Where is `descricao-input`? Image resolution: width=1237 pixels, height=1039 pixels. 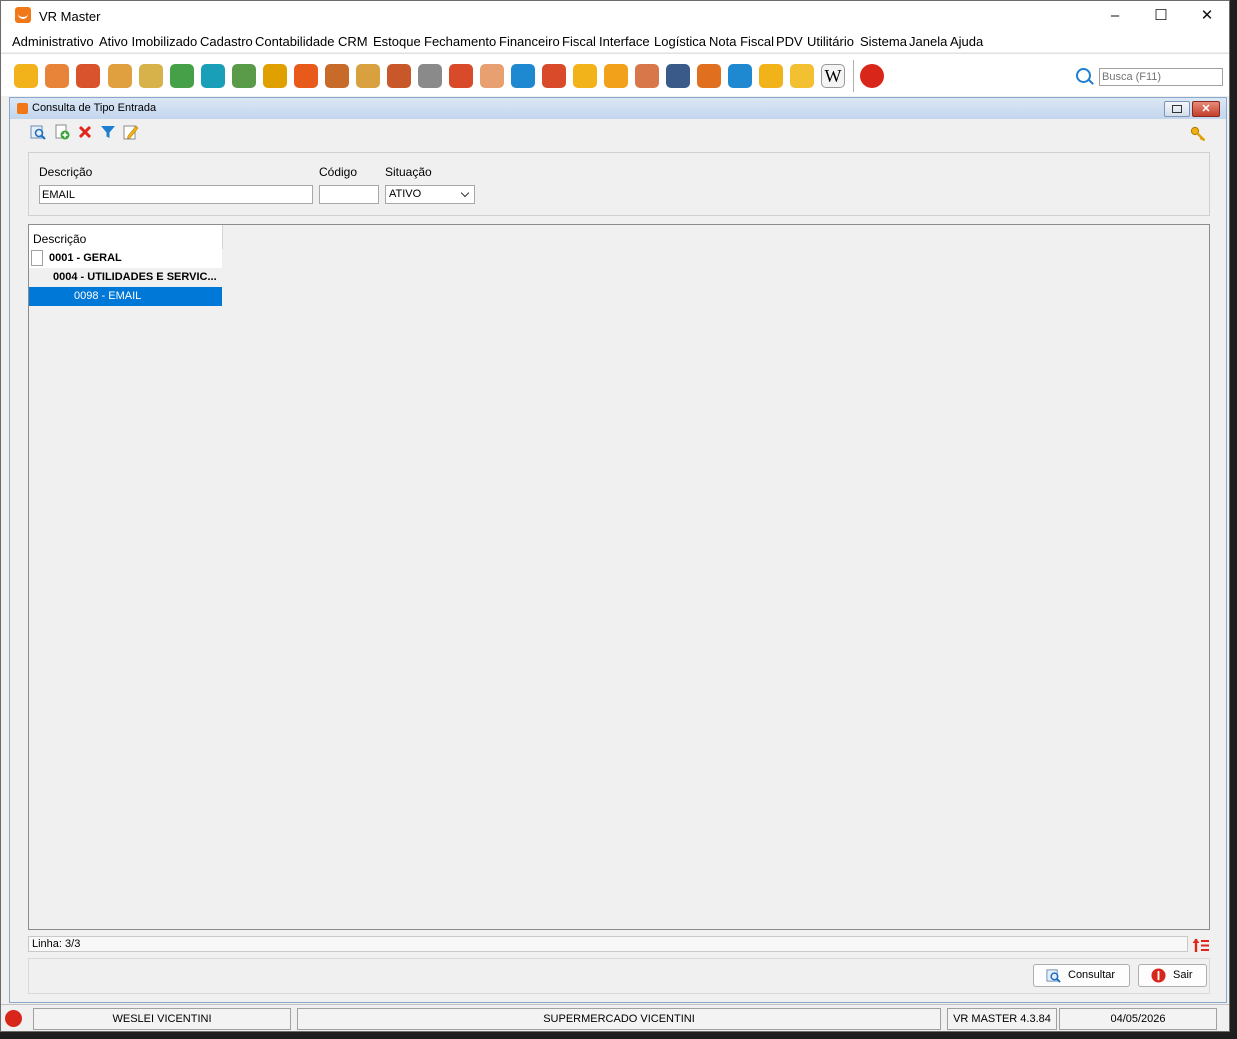 descricao-input is located at coordinates (176, 194).